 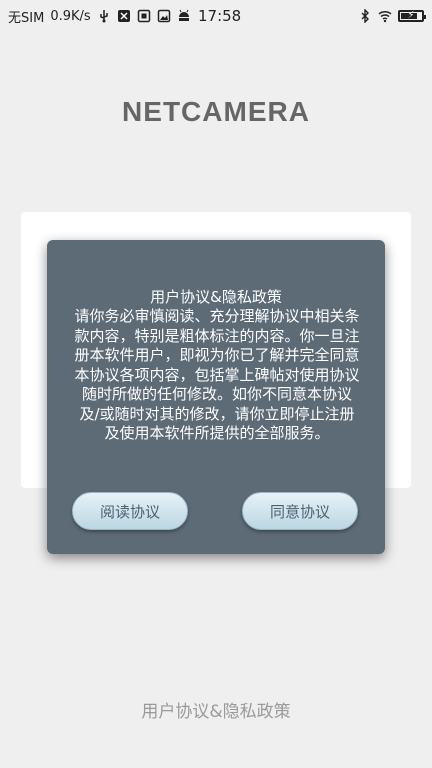 What do you see at coordinates (104, 16) in the screenshot?
I see `usb-icon` at bounding box center [104, 16].